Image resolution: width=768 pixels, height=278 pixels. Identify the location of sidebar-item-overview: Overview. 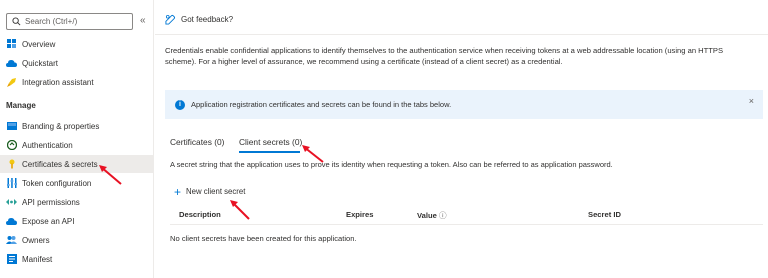
(76, 44).